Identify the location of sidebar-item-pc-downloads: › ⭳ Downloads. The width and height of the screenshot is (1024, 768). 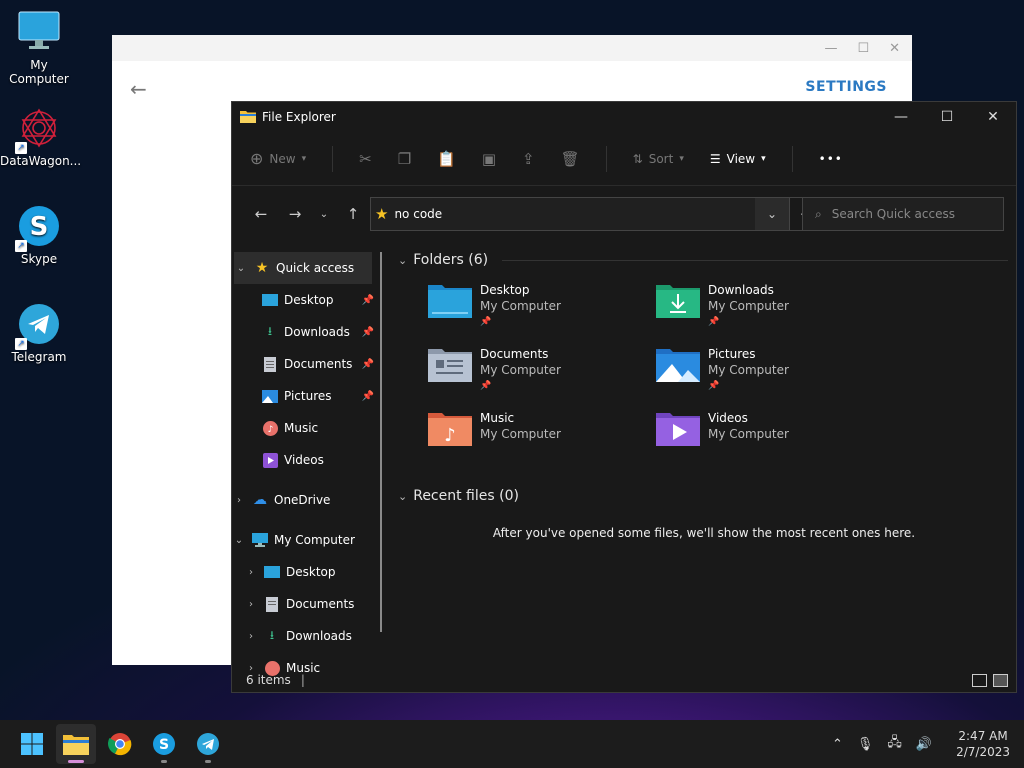
(307, 636).